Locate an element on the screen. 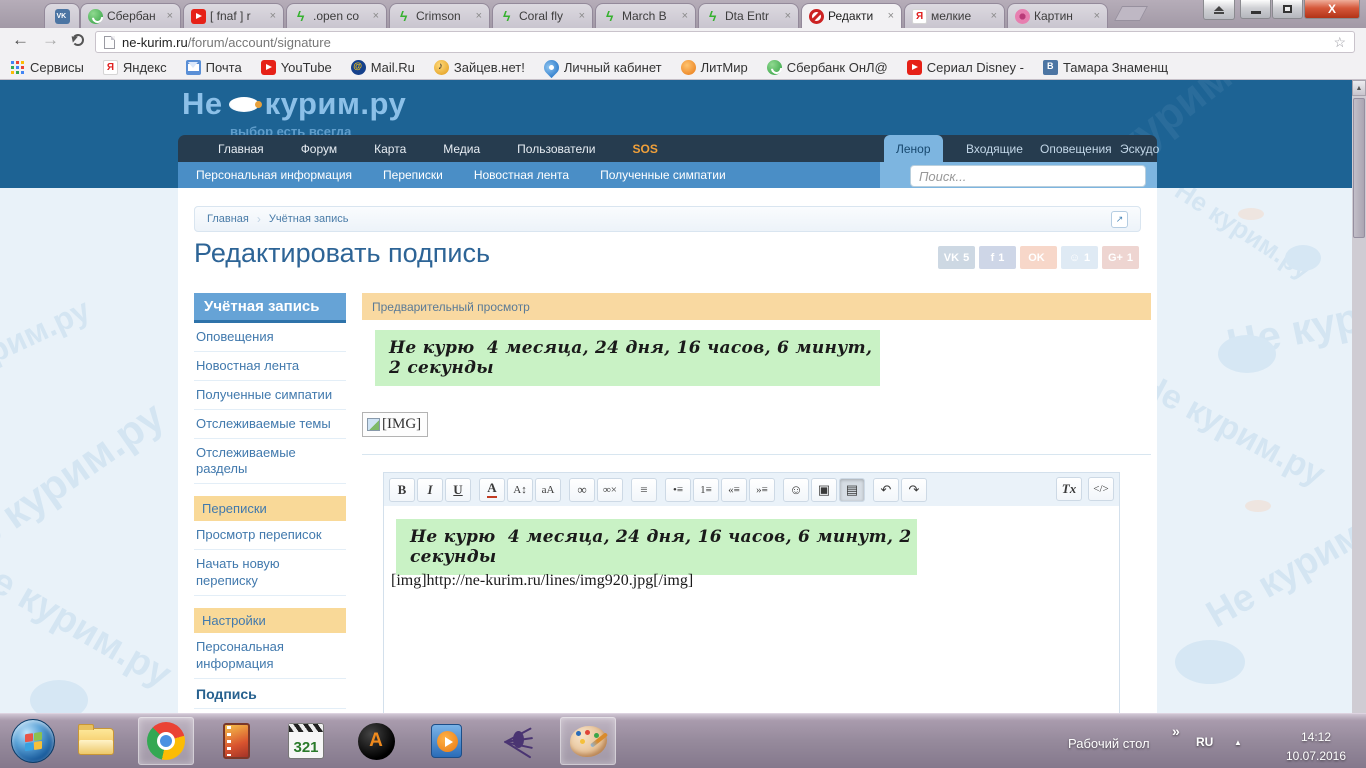  remove-link-button: ∞× is located at coordinates (610, 489).